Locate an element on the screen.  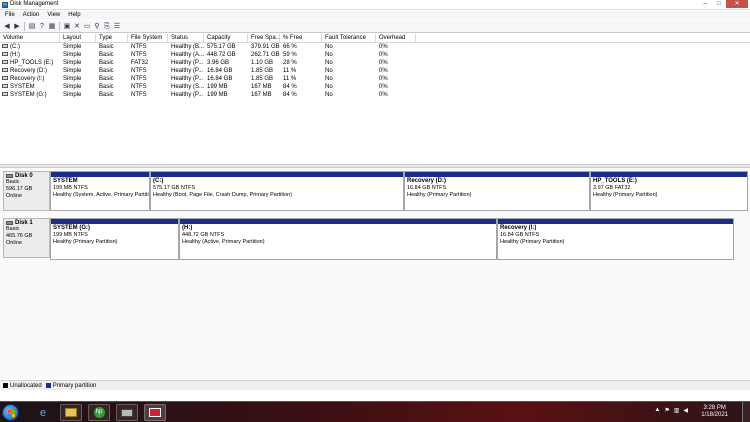
column-header: File System is located at coordinates (148, 38).